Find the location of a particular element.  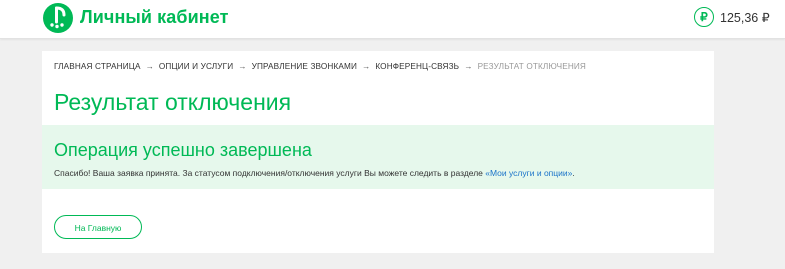

home-button: На Главную is located at coordinates (98, 227).